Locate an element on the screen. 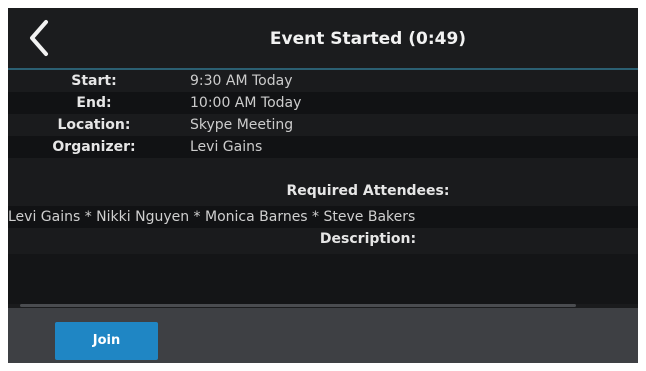 Image resolution: width=646 pixels, height=371 pixels. detail-row-location: Location: Skype Meeting is located at coordinates (323, 125).